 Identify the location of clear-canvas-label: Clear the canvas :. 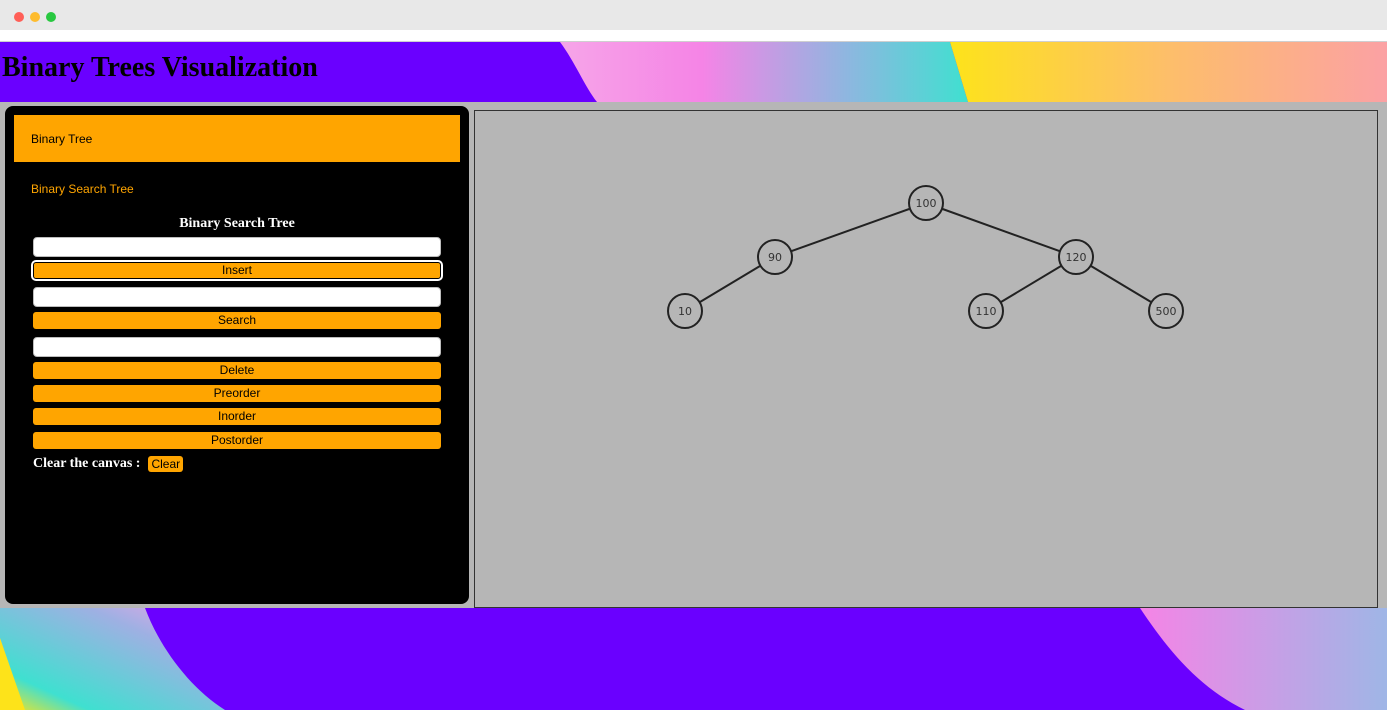
(87, 463).